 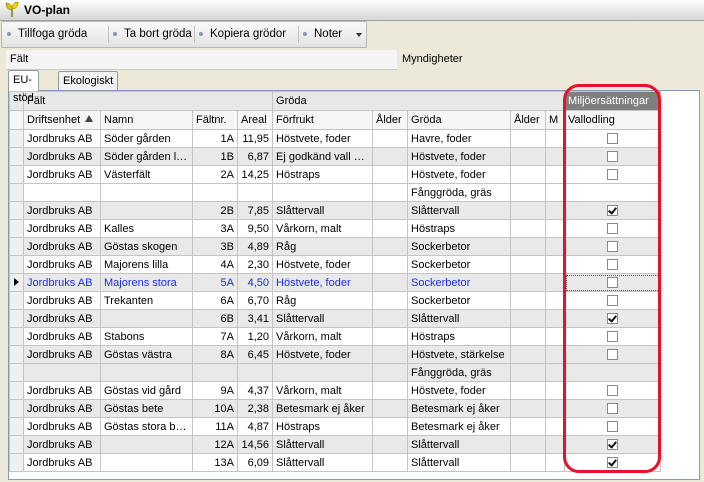 What do you see at coordinates (88, 80) in the screenshot?
I see `tab-ekologiskt: Ekologiskt` at bounding box center [88, 80].